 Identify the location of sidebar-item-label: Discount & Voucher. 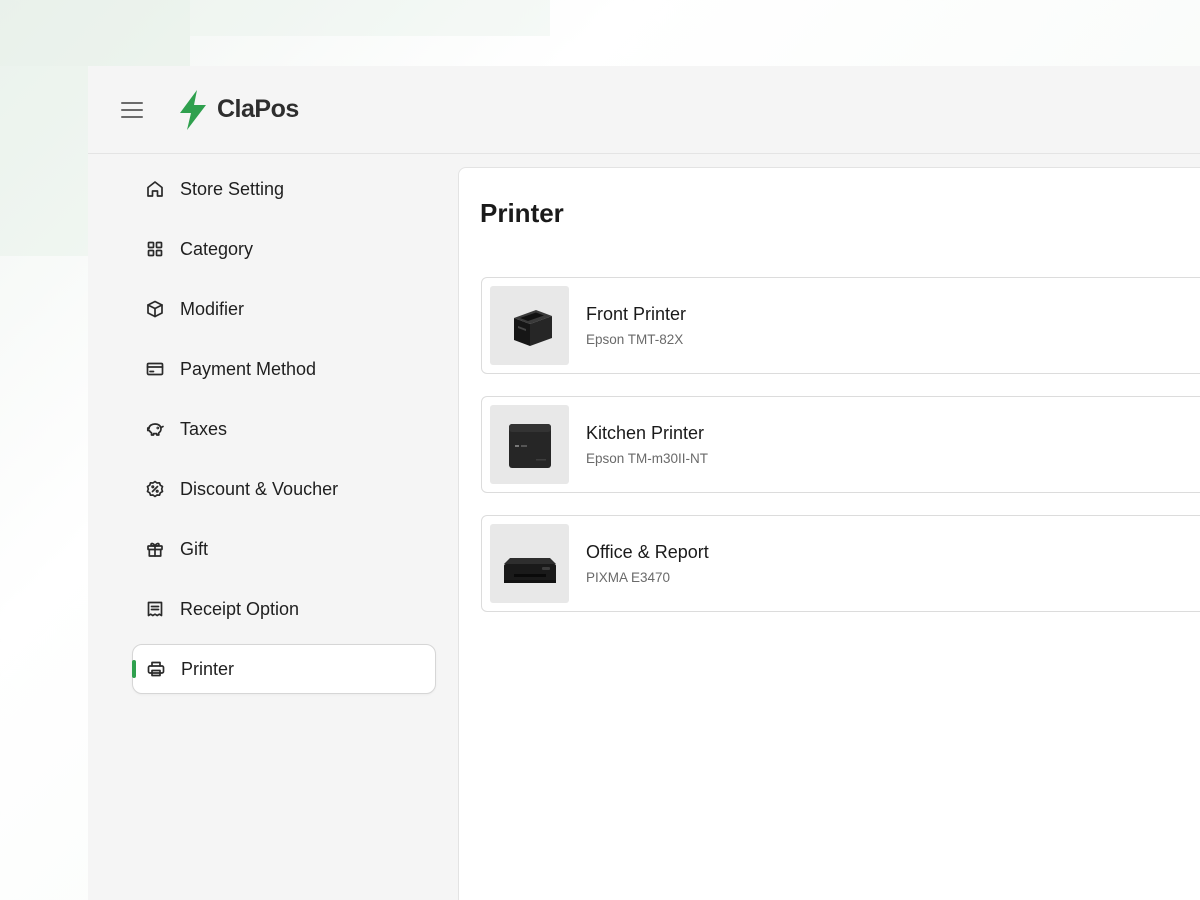
(259, 488).